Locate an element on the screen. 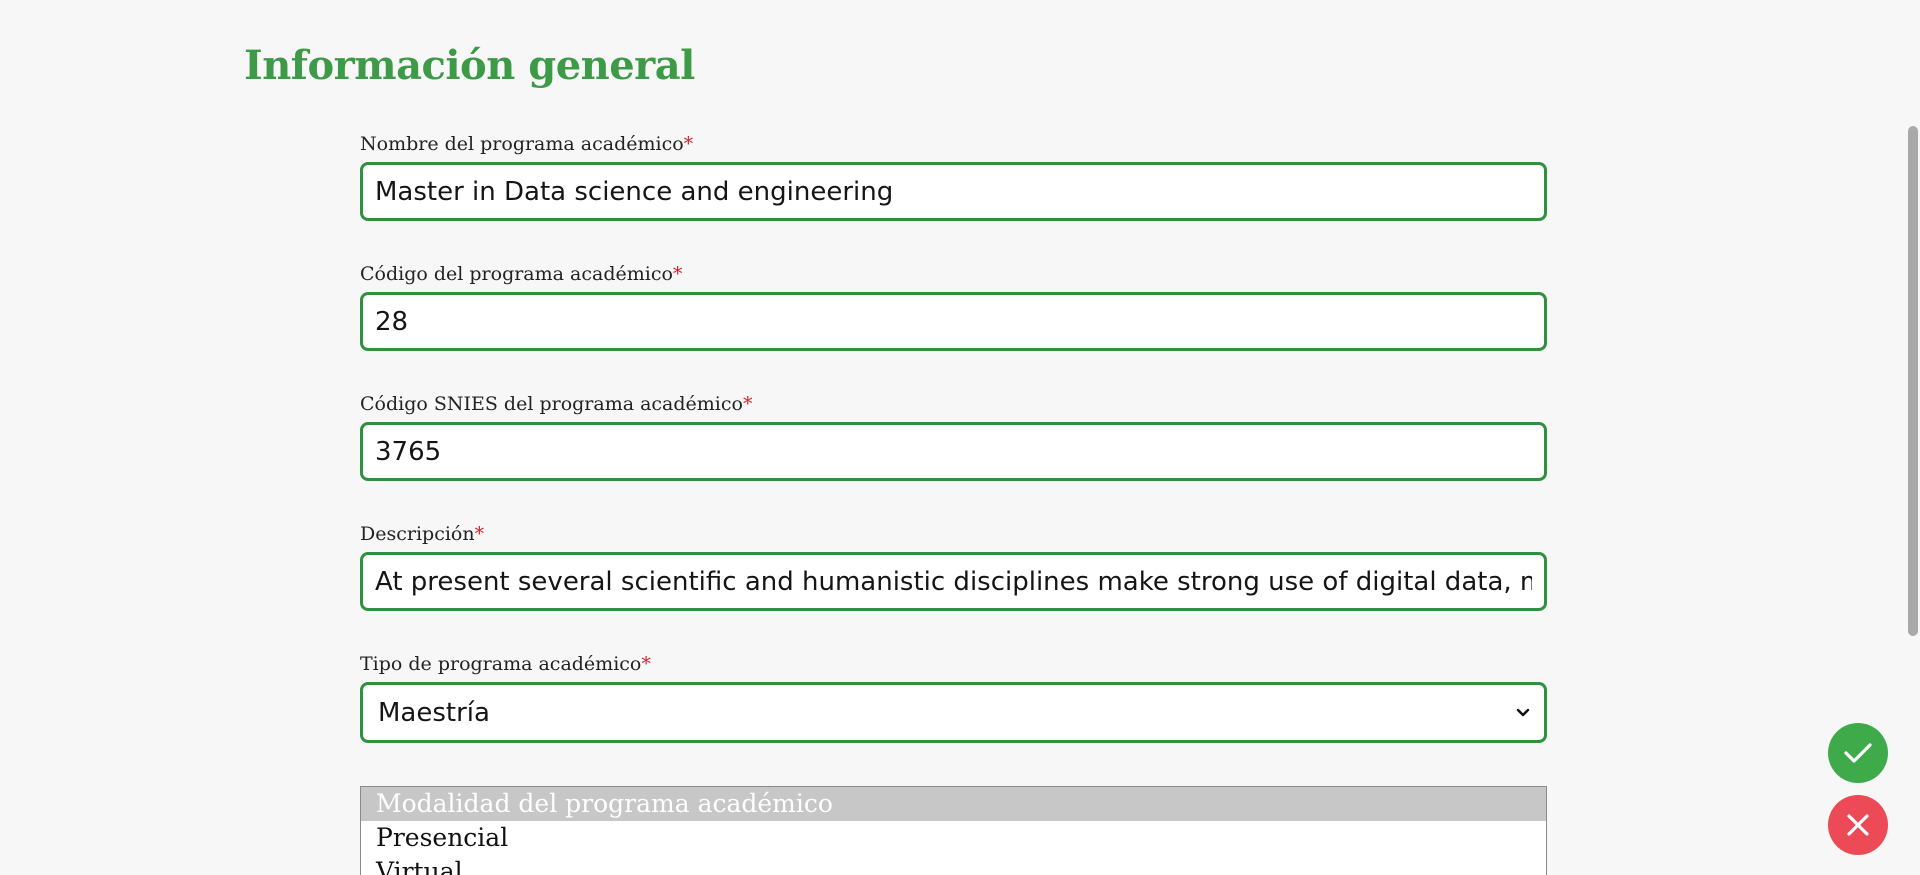 This screenshot has width=1920, height=875. program-name-input: Master in Data science and engineering is located at coordinates (953, 191).